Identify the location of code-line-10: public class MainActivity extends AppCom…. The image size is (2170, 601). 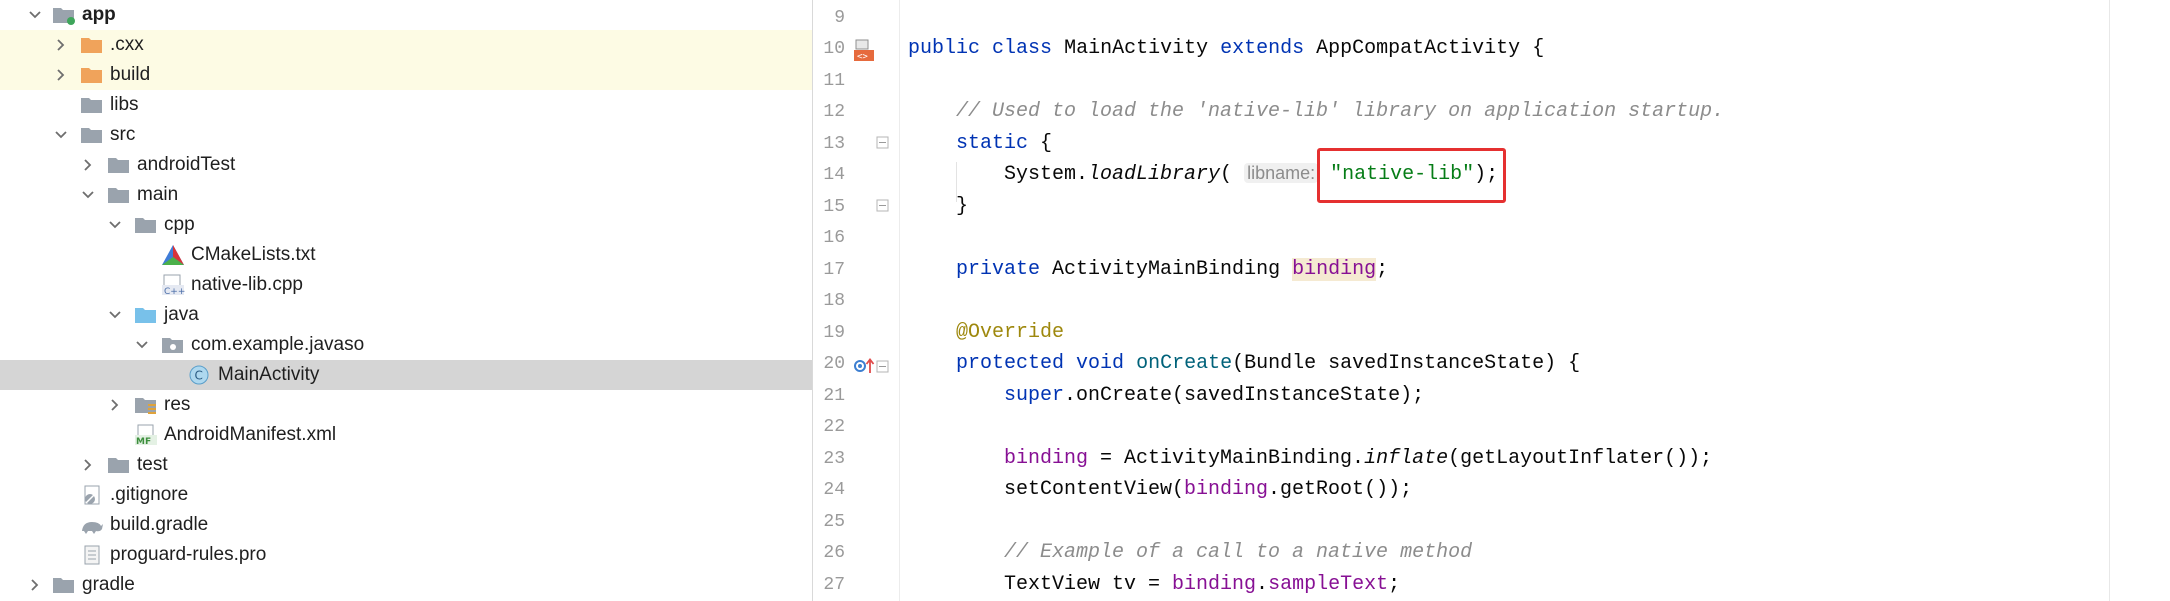
(1226, 48).